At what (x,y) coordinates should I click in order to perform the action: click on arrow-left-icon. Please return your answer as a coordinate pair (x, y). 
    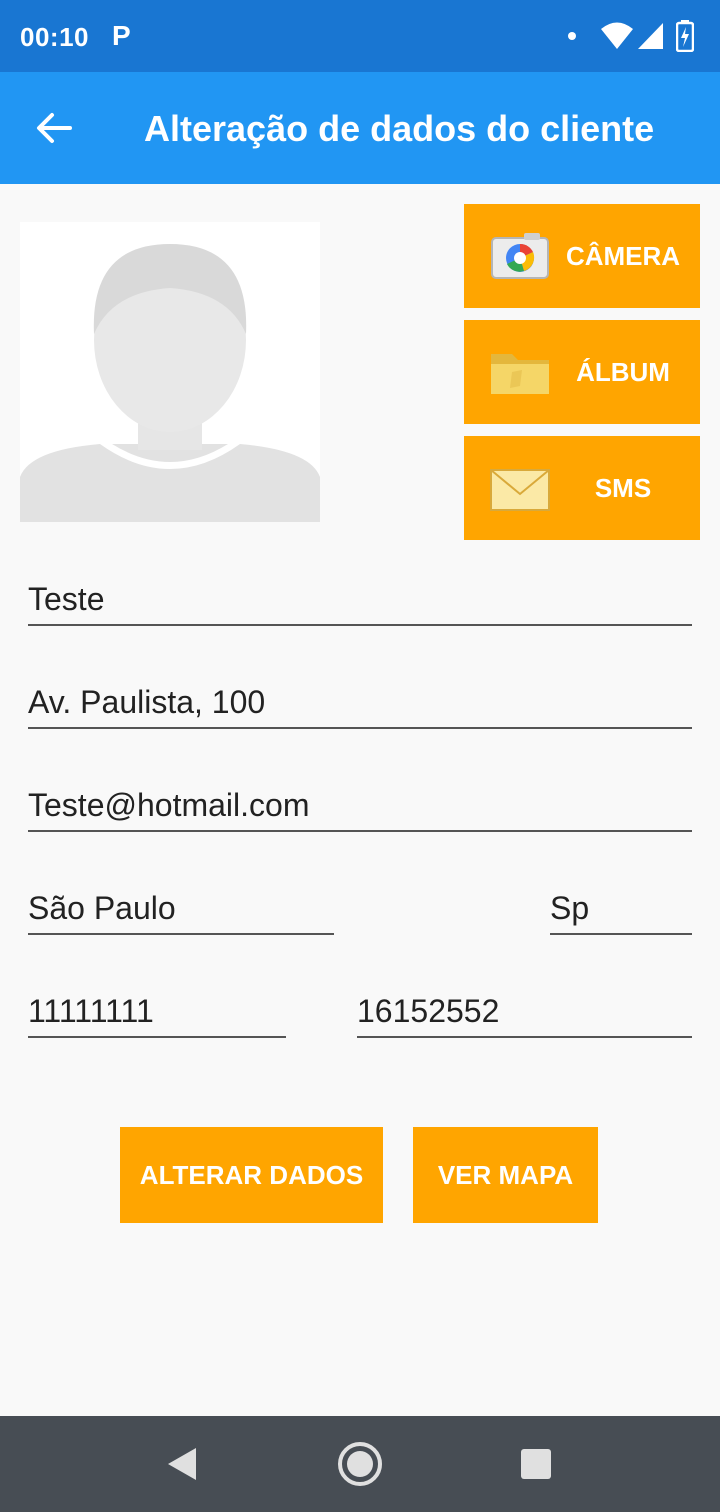
    Looking at the image, I should click on (54, 128).